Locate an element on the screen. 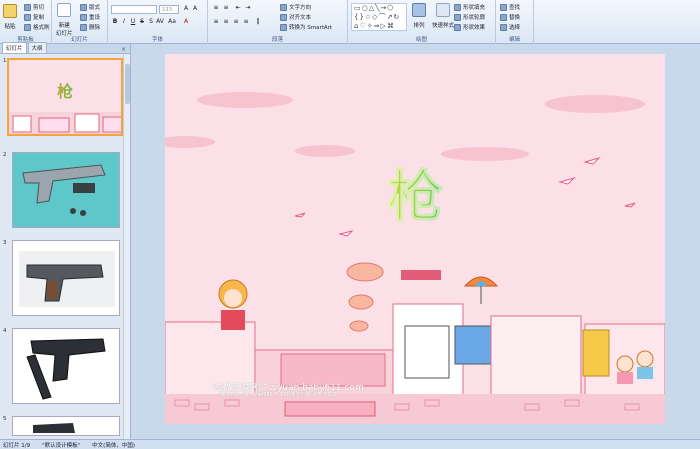 The image size is (700, 449). italic-icon: I is located at coordinates (124, 22).